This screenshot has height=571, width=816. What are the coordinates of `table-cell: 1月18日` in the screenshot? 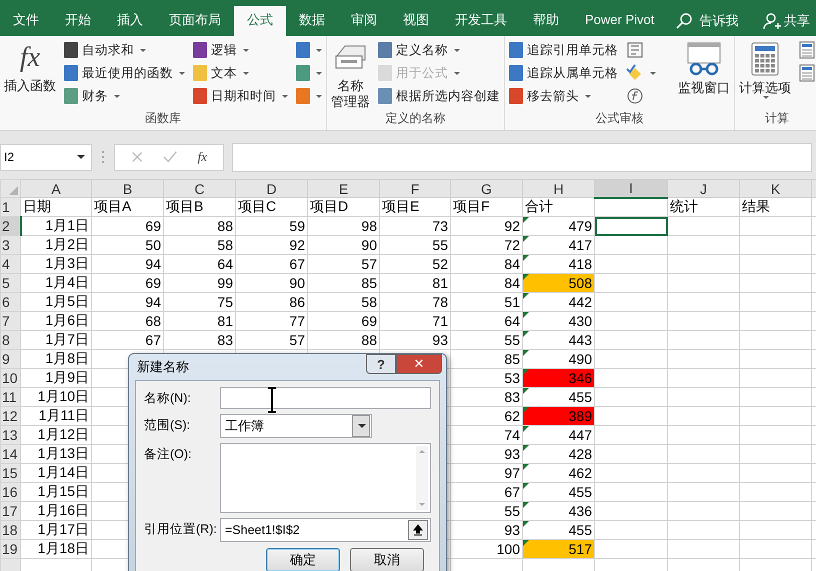 It's located at (56, 549).